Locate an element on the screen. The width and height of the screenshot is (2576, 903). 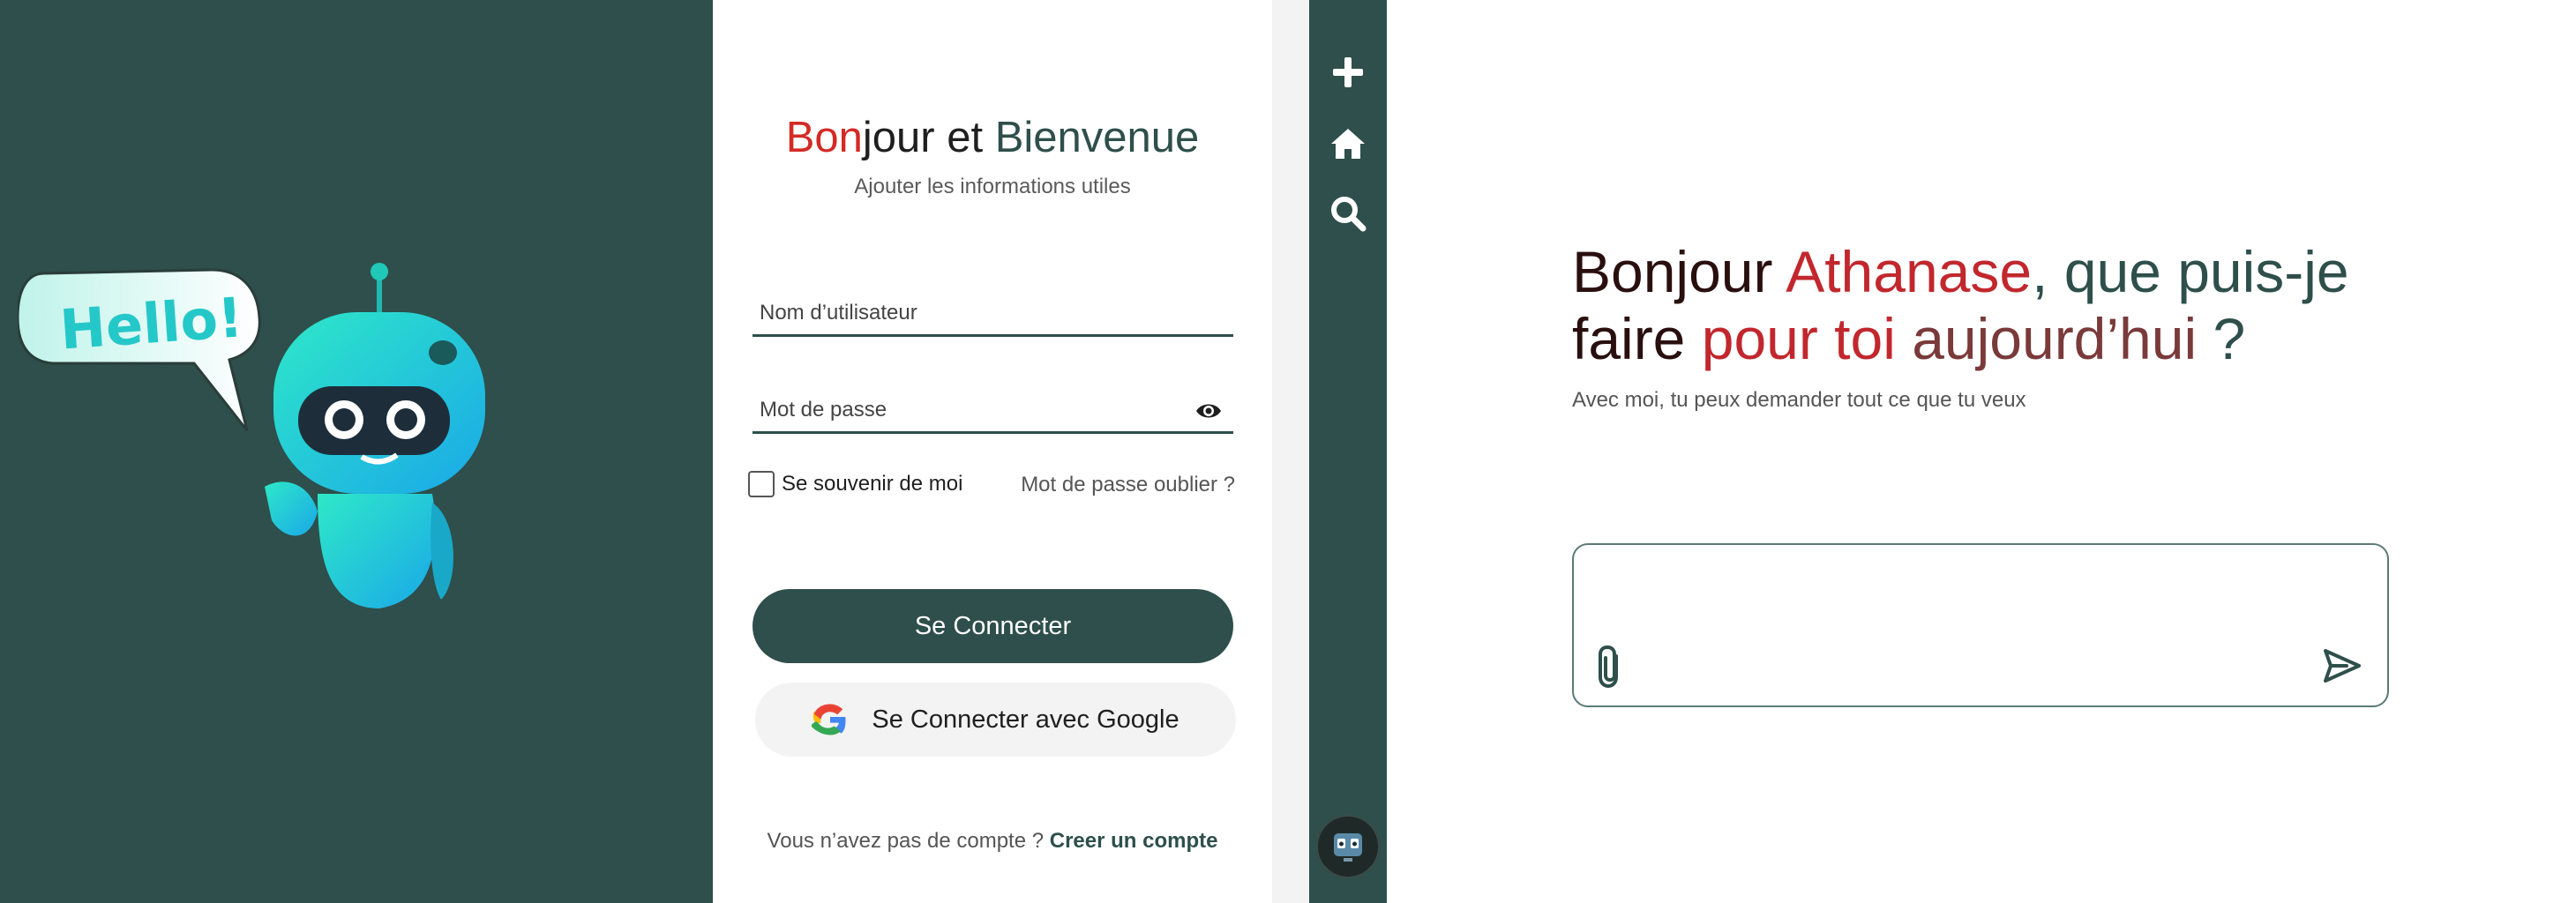
prompt-box is located at coordinates (1980, 625).